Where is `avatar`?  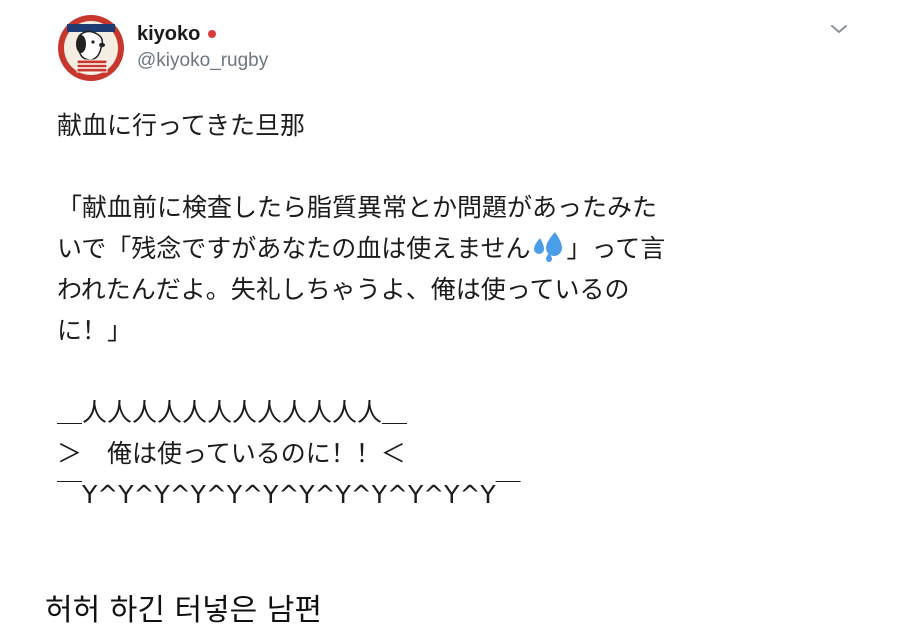 avatar is located at coordinates (91, 48).